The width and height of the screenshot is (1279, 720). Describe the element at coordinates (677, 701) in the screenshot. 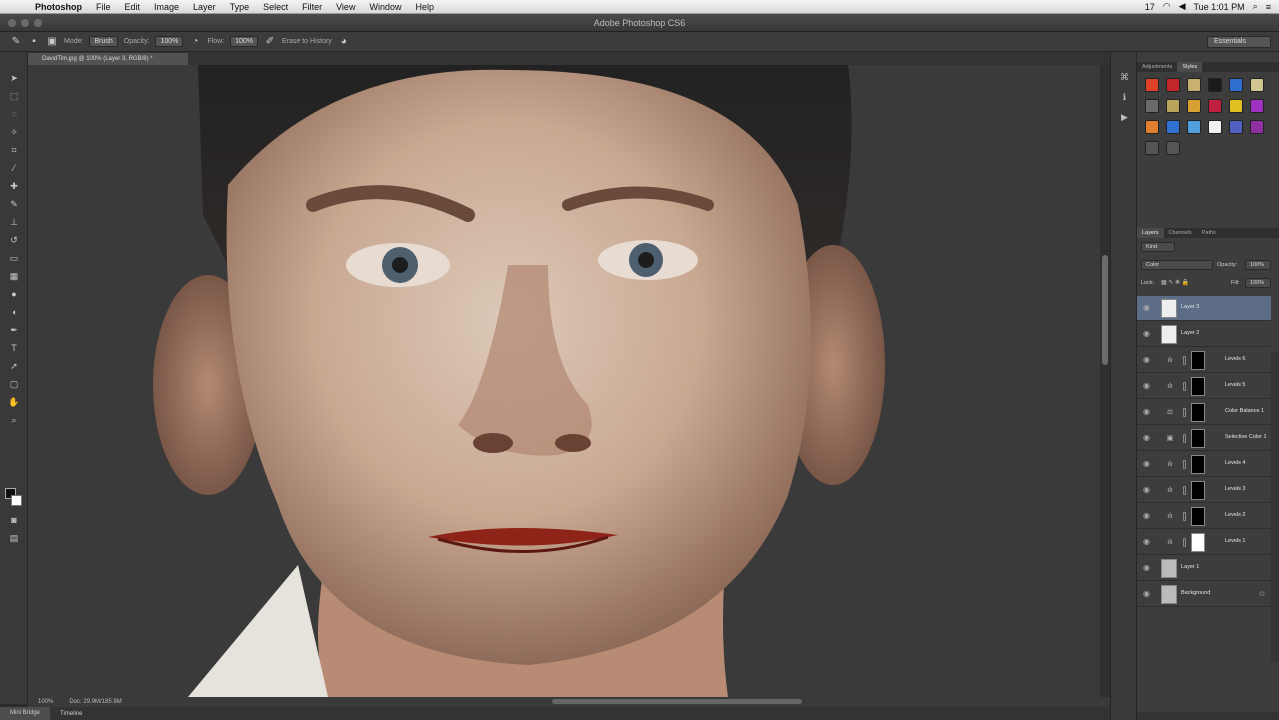

I see `horizontal-scroll-thumb` at that location.